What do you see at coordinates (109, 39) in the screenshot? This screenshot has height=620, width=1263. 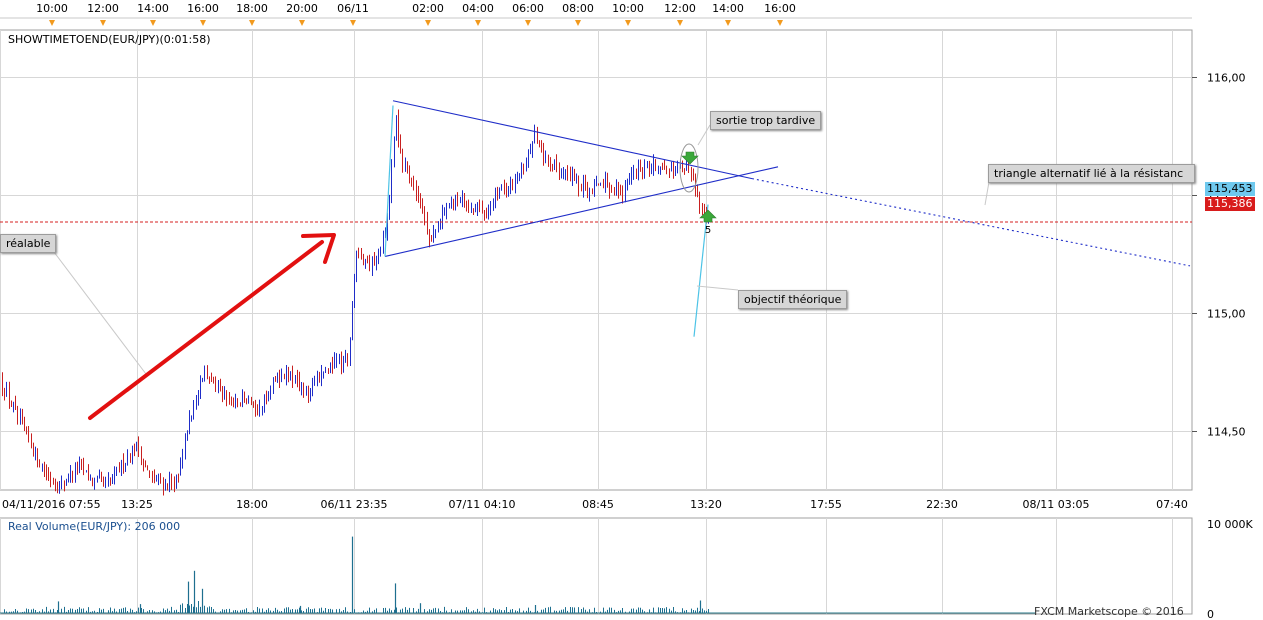 I see `symbol-label: SHOWTIMETOEND(EUR/JPY)(0:01:58)` at bounding box center [109, 39].